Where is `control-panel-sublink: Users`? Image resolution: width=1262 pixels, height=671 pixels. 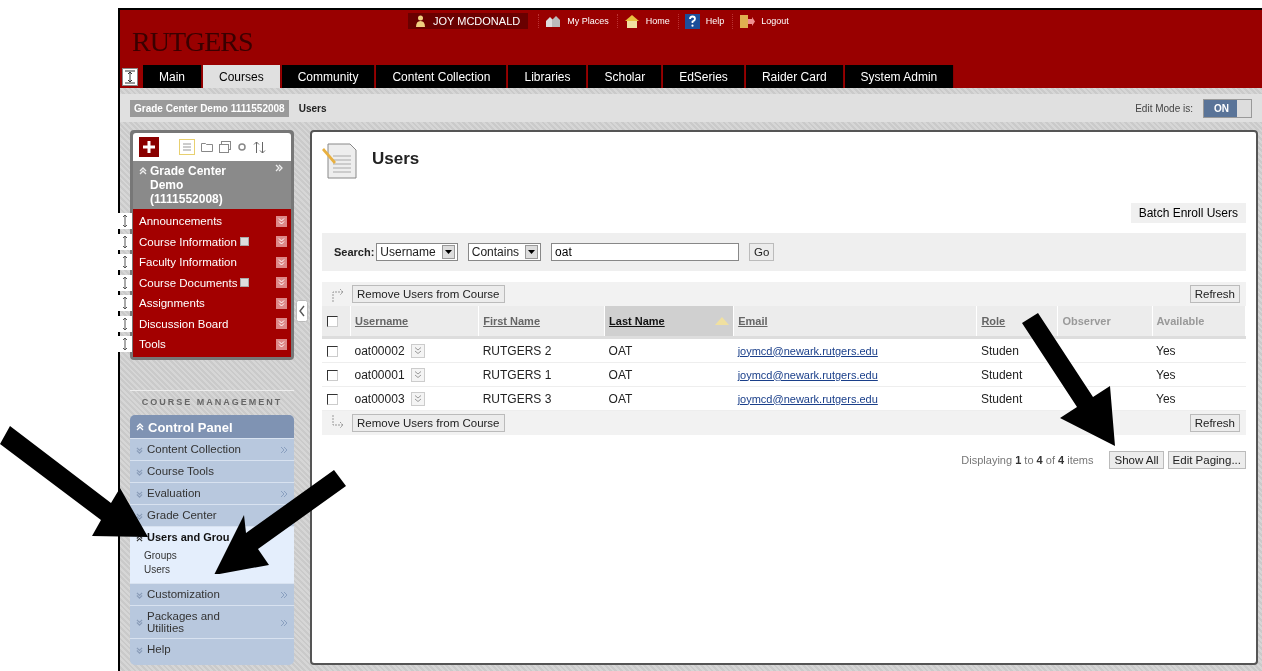
control-panel-sublink: Users is located at coordinates (157, 569).